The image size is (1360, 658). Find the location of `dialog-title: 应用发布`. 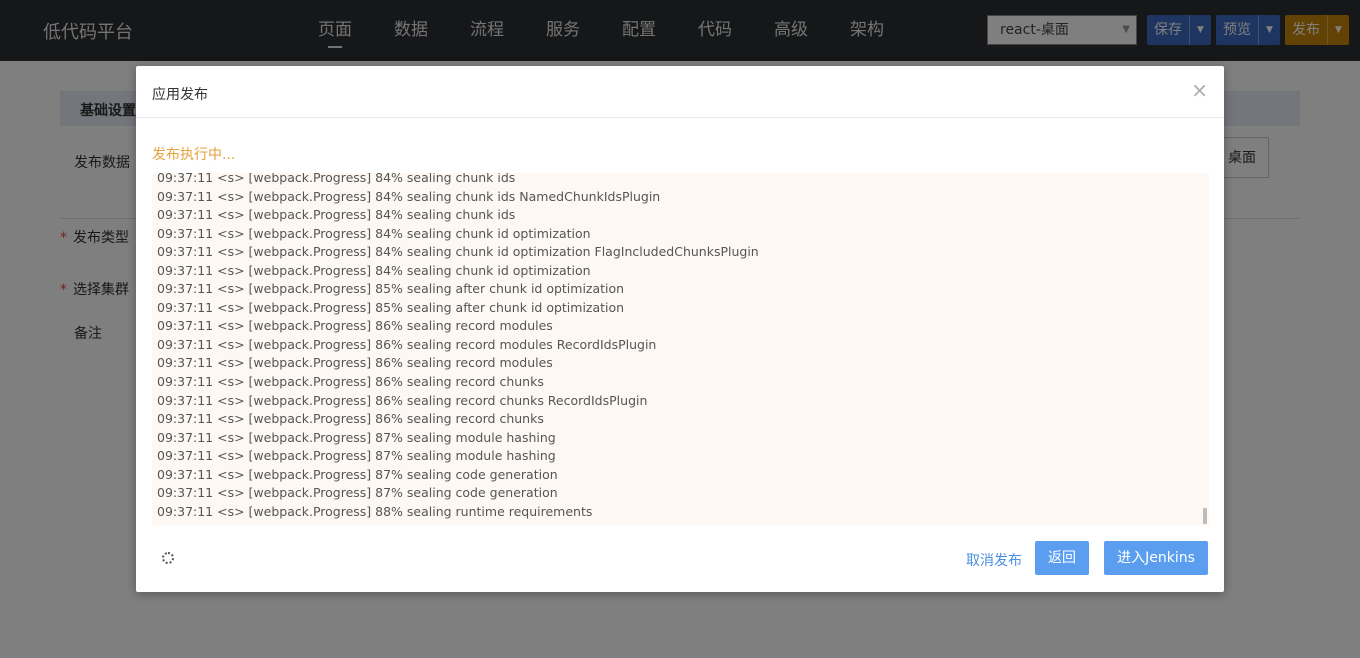

dialog-title: 应用发布 is located at coordinates (180, 95).